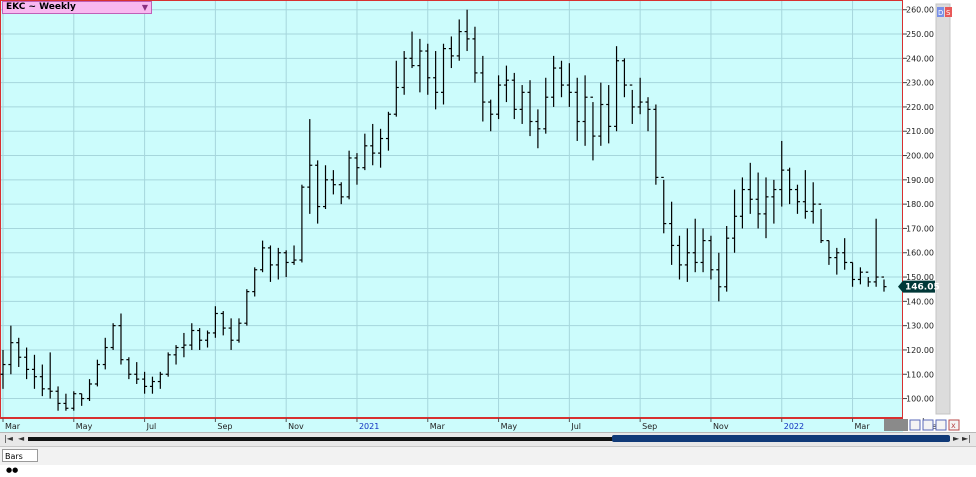  I want to click on scroll-right-icon: ►, so click(956, 438).